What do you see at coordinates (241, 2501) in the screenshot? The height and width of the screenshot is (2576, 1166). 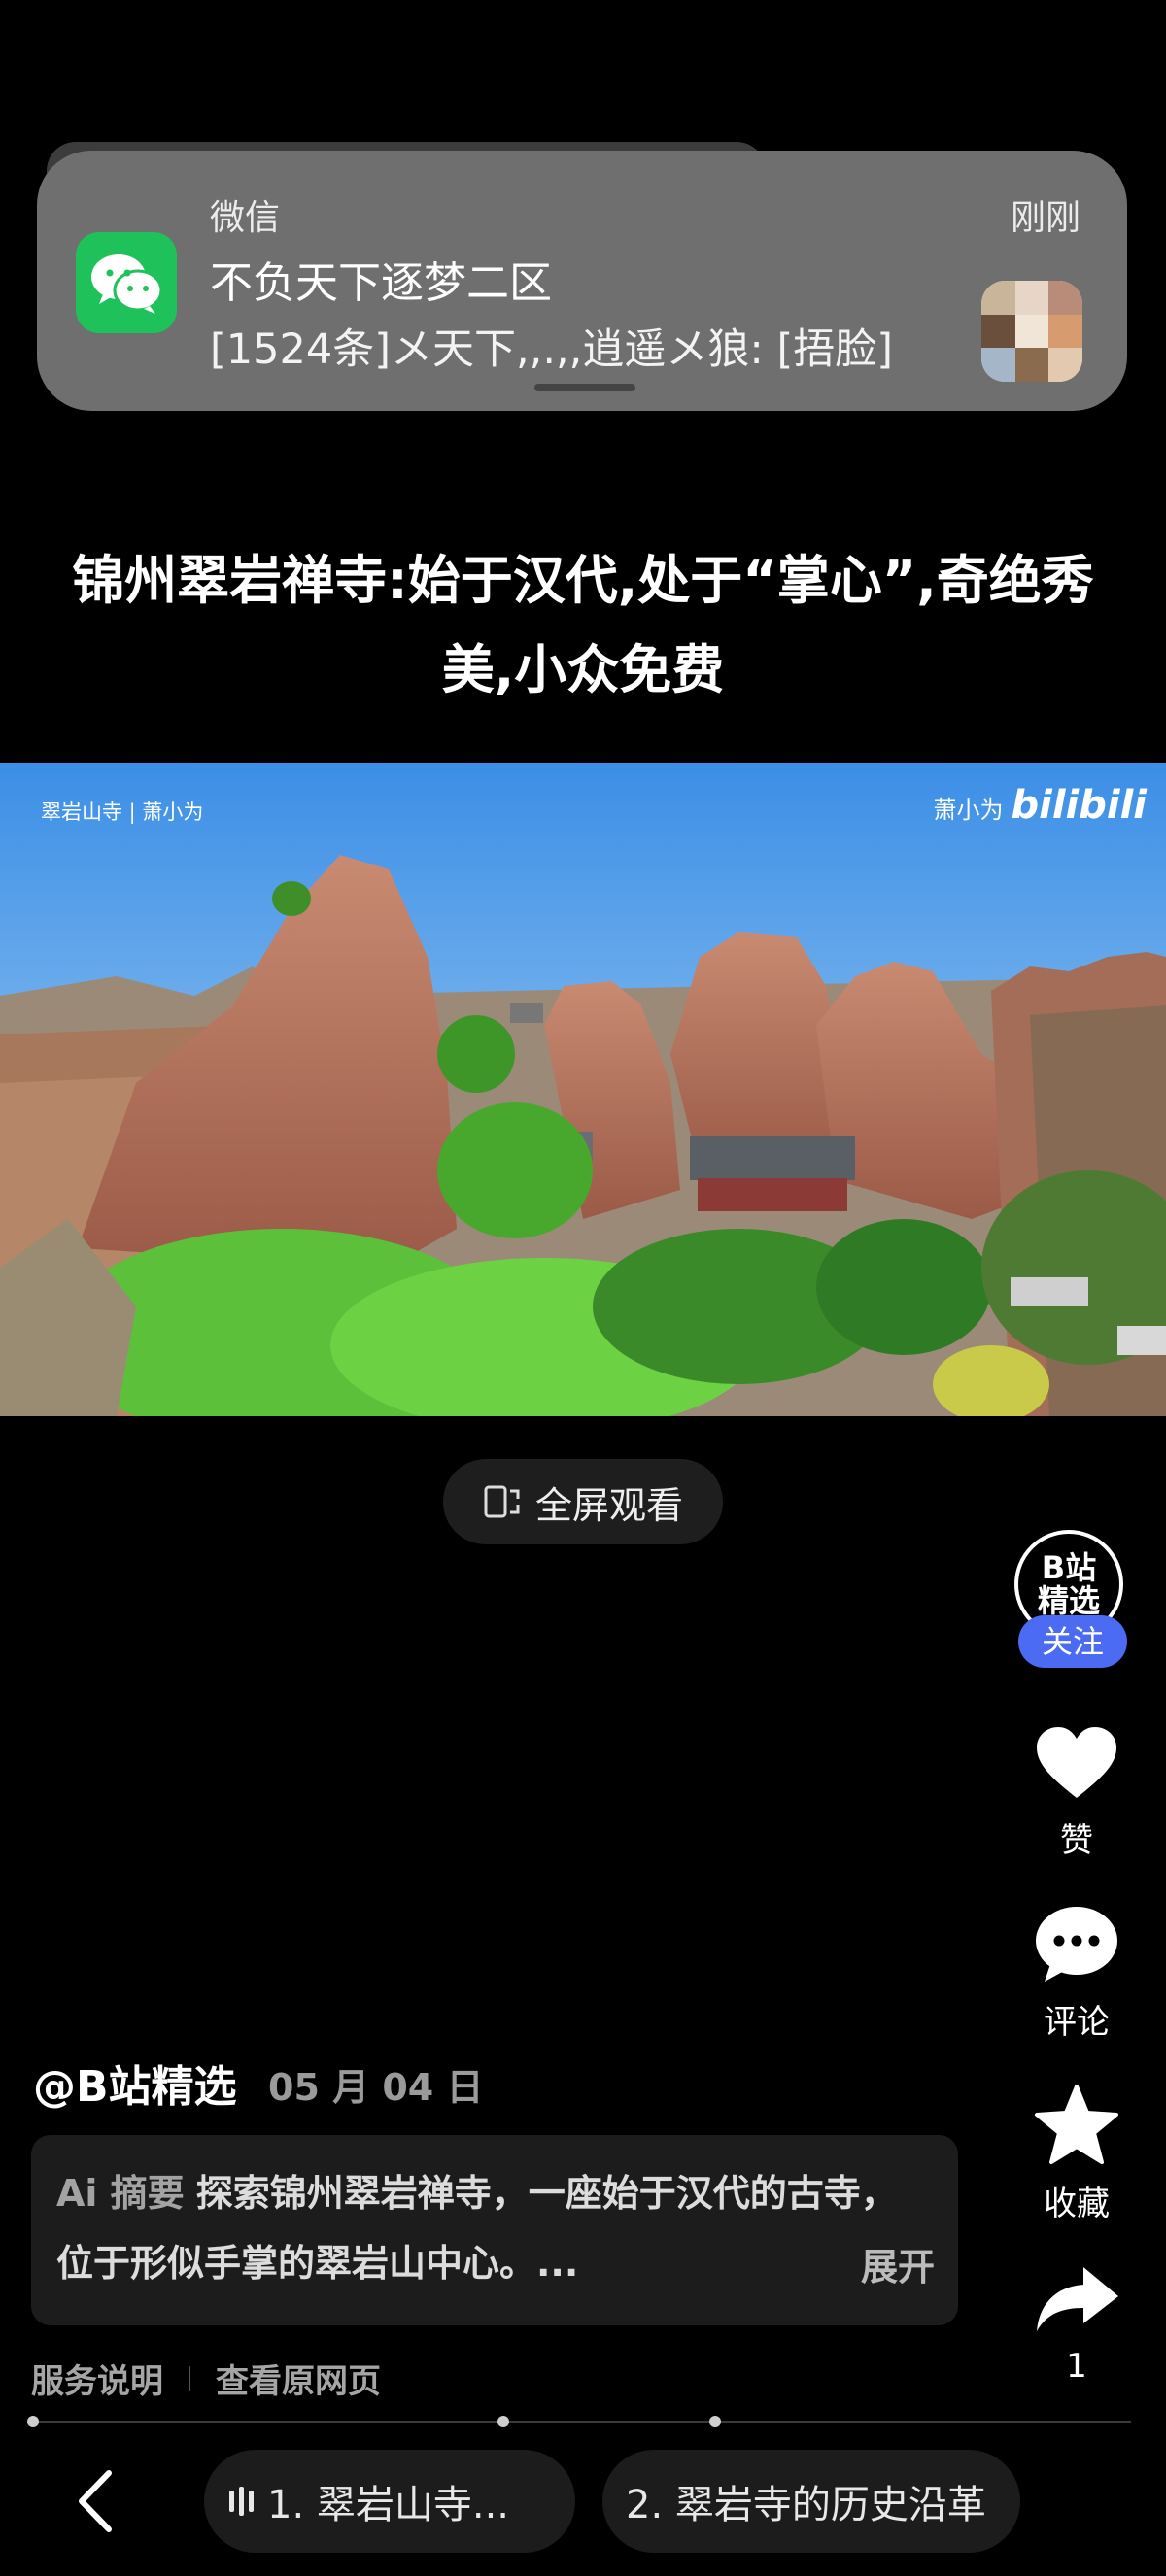 I see `audio-bars-icon` at bounding box center [241, 2501].